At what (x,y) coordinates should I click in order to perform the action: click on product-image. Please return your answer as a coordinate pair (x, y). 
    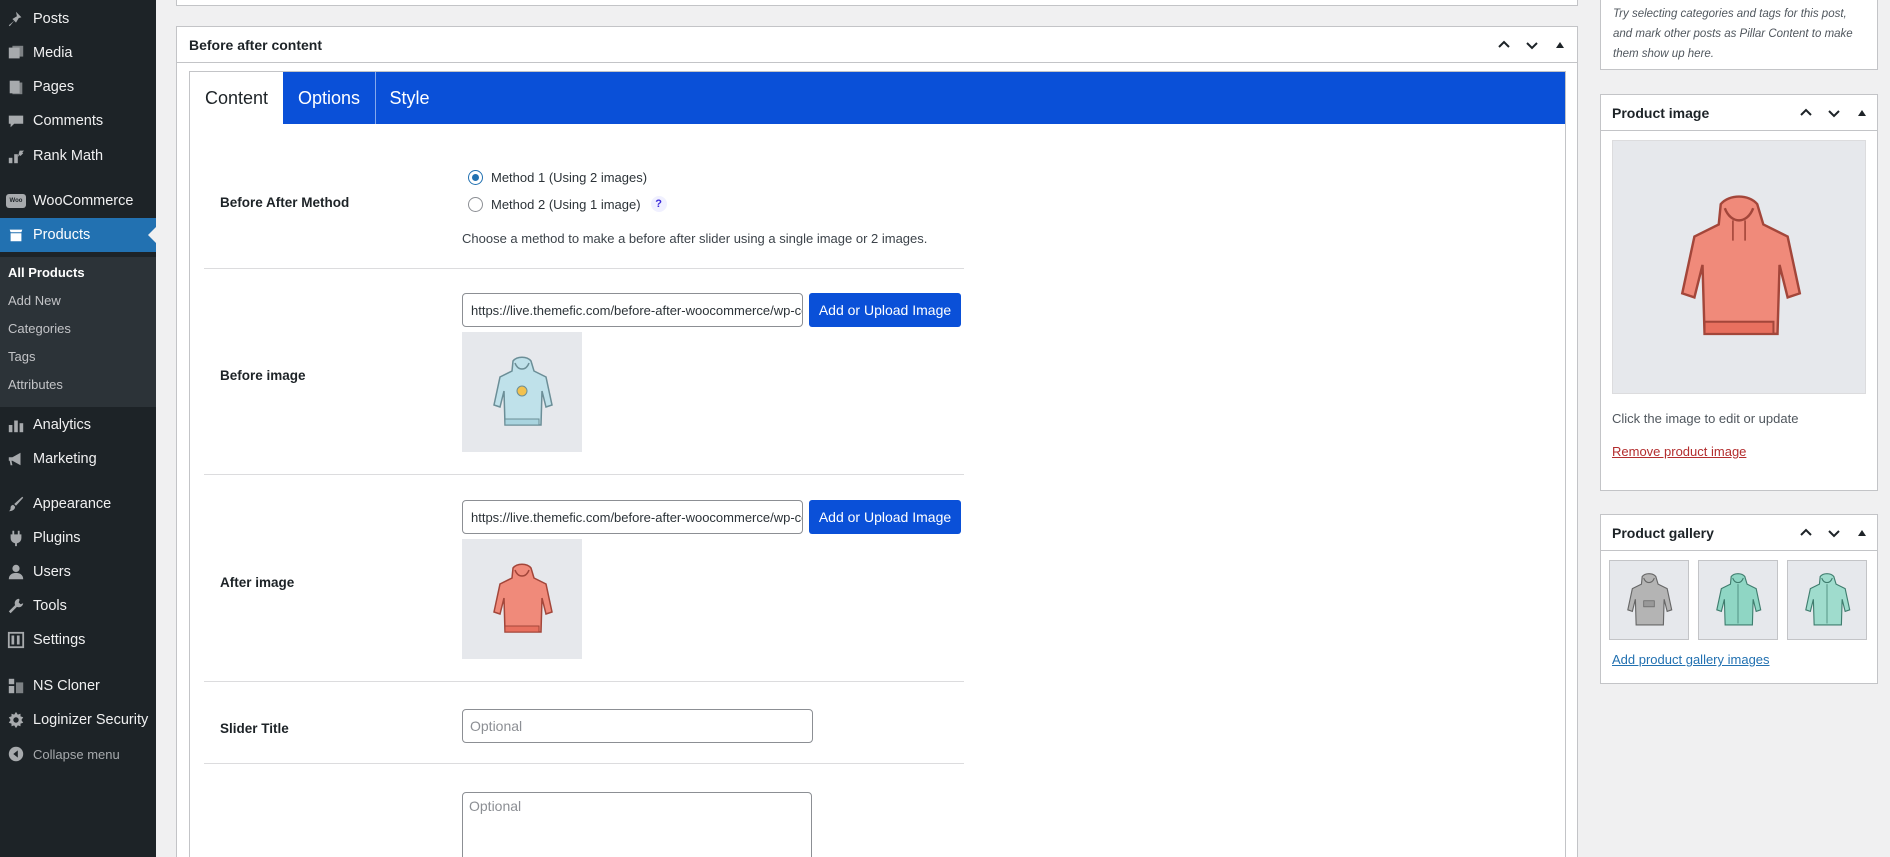
    Looking at the image, I should click on (1739, 267).